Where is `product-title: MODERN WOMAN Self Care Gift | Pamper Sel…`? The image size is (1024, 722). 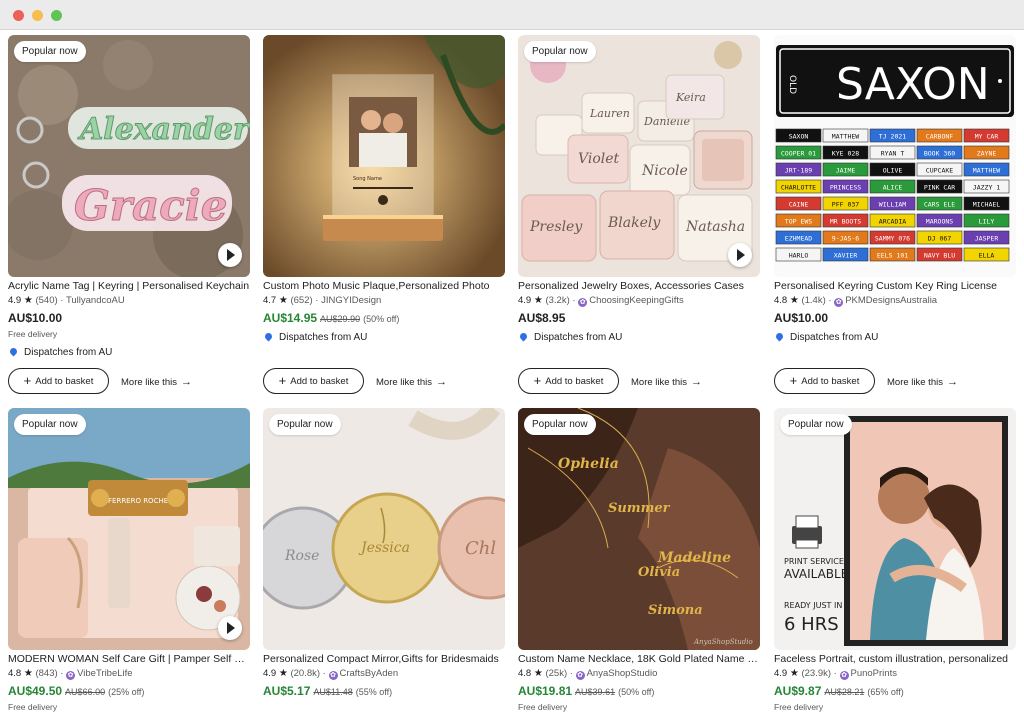 product-title: MODERN WOMAN Self Care Gift | Pamper Sel… is located at coordinates (129, 659).